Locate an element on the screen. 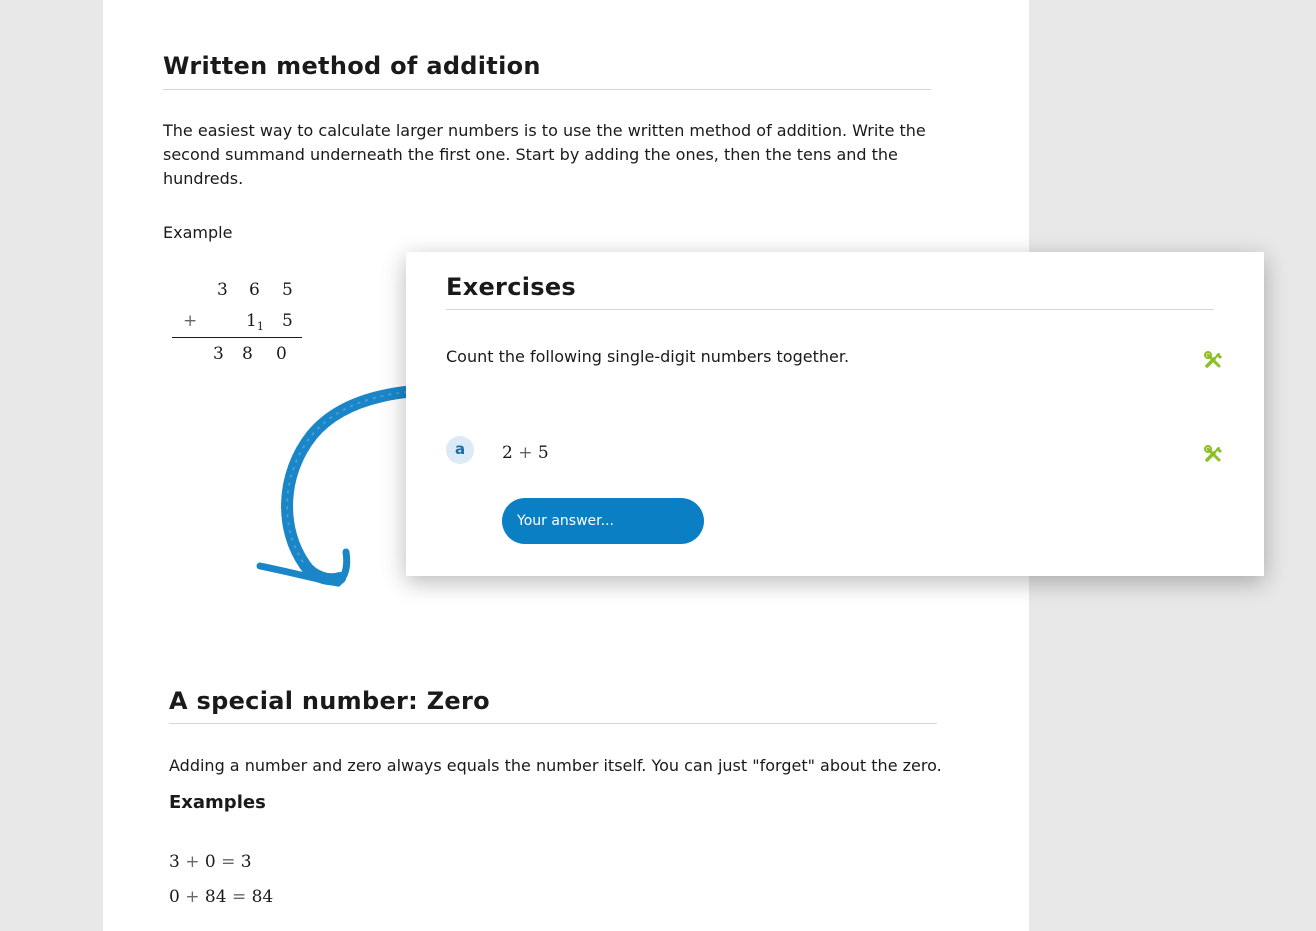 The width and height of the screenshot is (1316, 931). zero-example-2: 0 + 84 = 84 is located at coordinates (221, 897).